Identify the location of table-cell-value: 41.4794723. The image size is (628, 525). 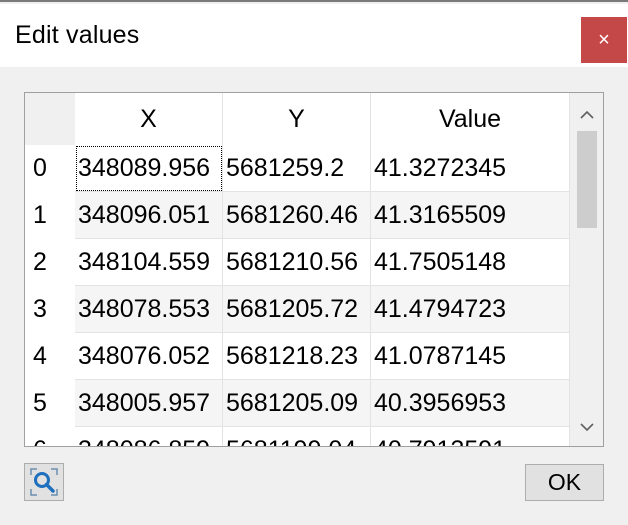
(470, 309).